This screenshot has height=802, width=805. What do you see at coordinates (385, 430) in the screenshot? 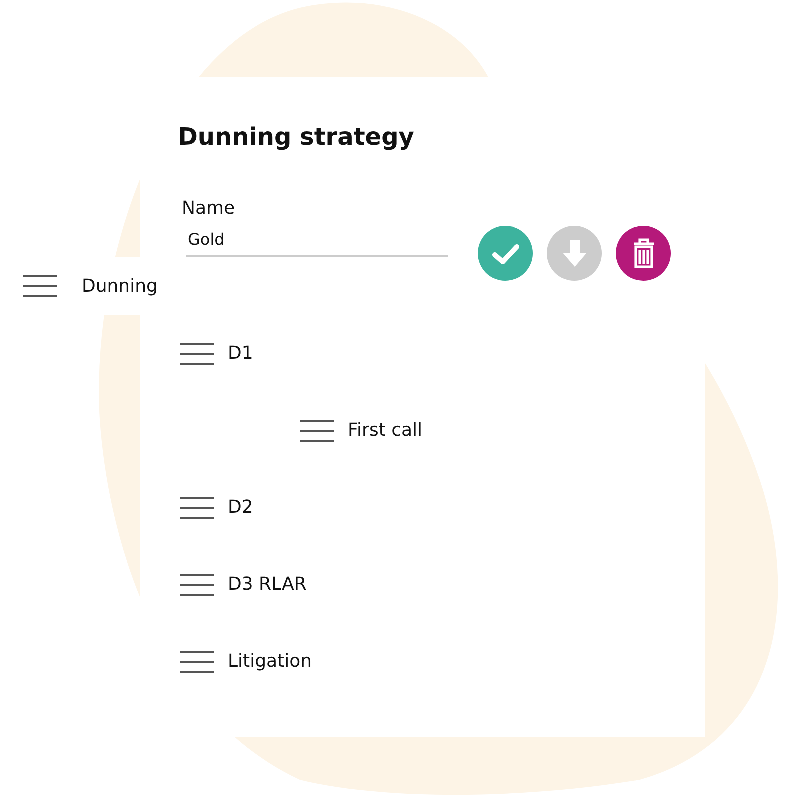
I see `tree-item: First call` at bounding box center [385, 430].